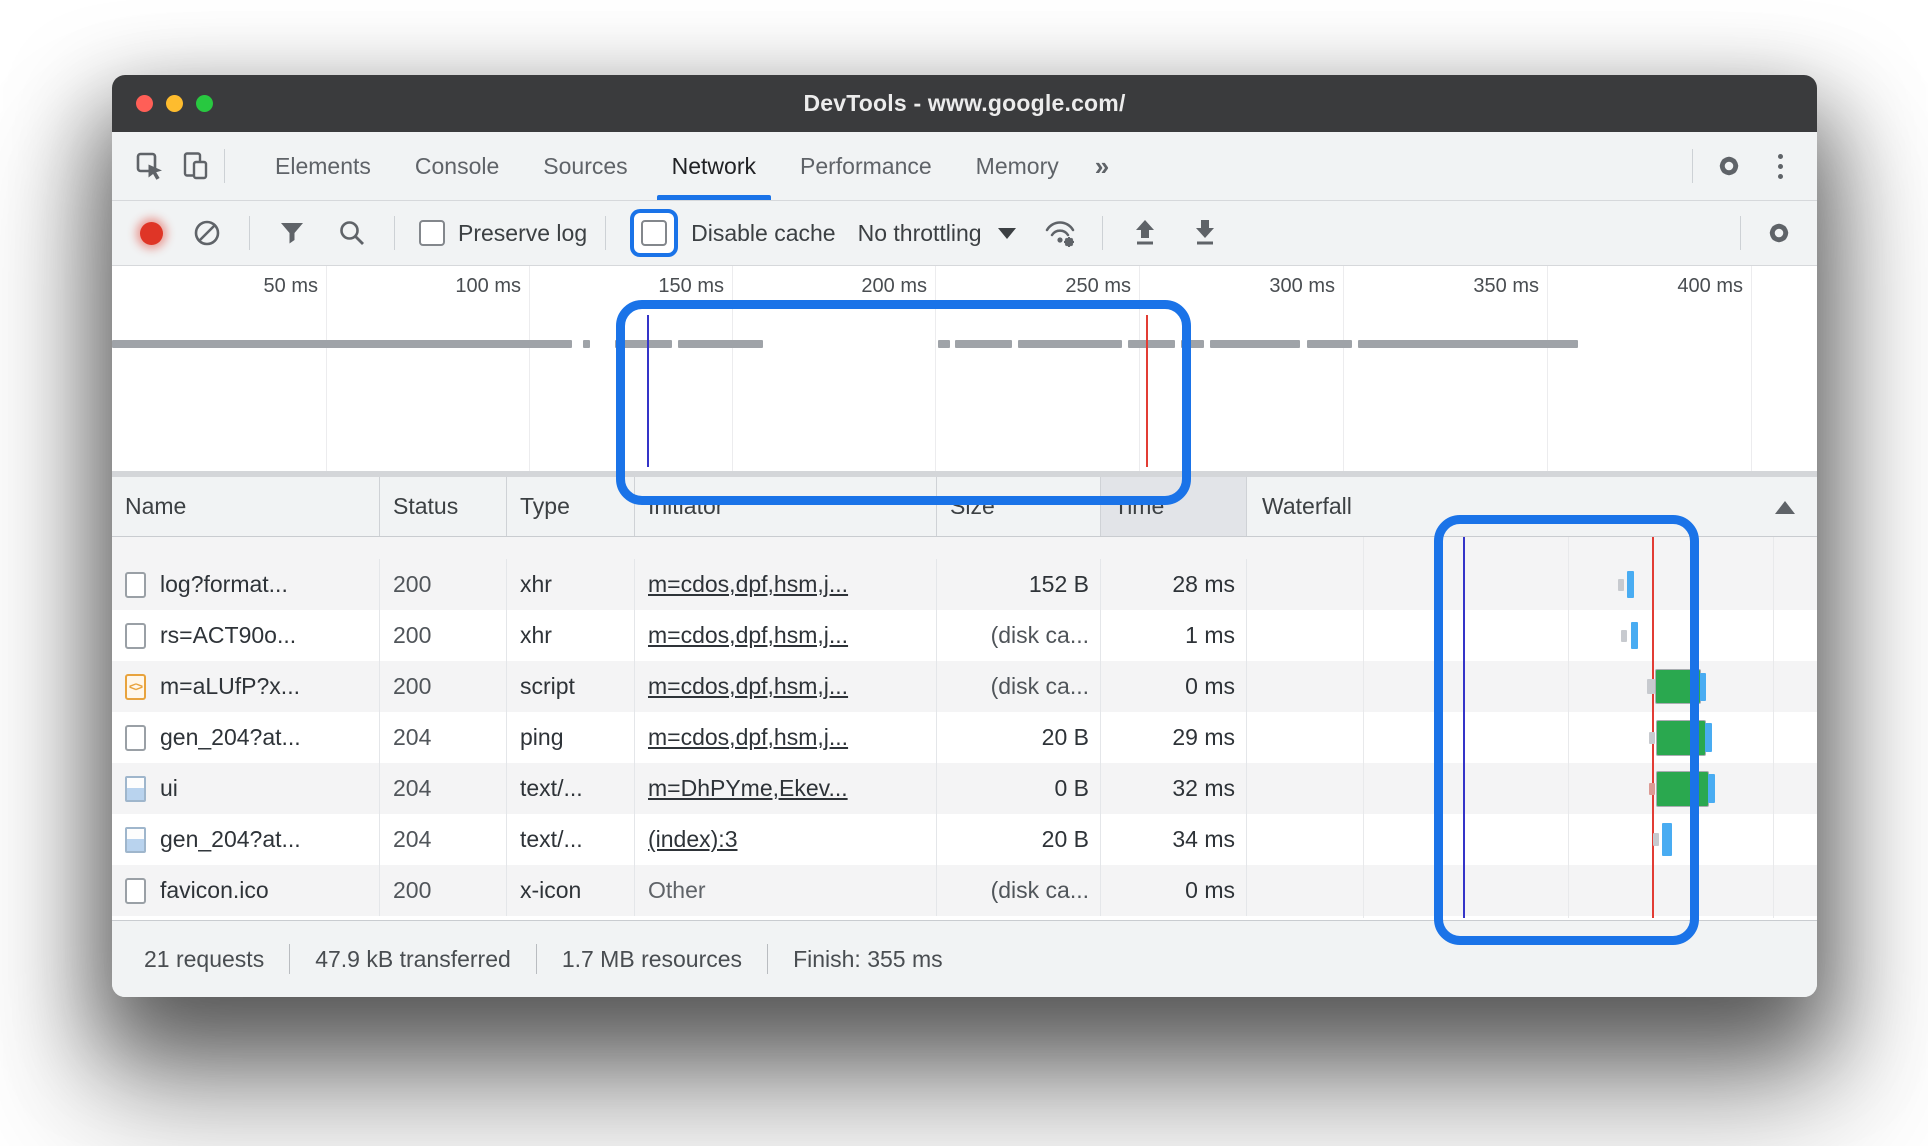 This screenshot has width=1928, height=1146. What do you see at coordinates (1145, 233) in the screenshot?
I see `import-har-icon` at bounding box center [1145, 233].